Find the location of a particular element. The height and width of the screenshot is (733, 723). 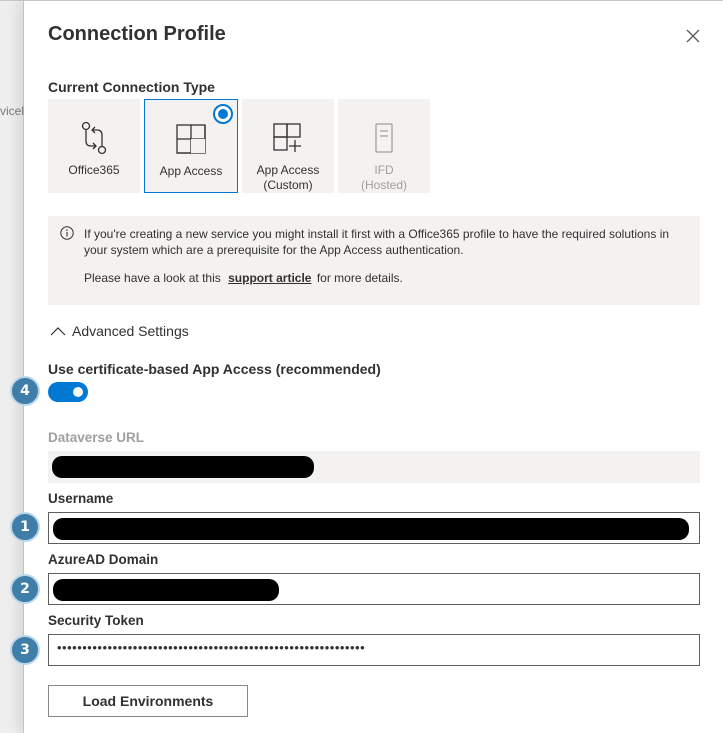

username-field is located at coordinates (374, 528).